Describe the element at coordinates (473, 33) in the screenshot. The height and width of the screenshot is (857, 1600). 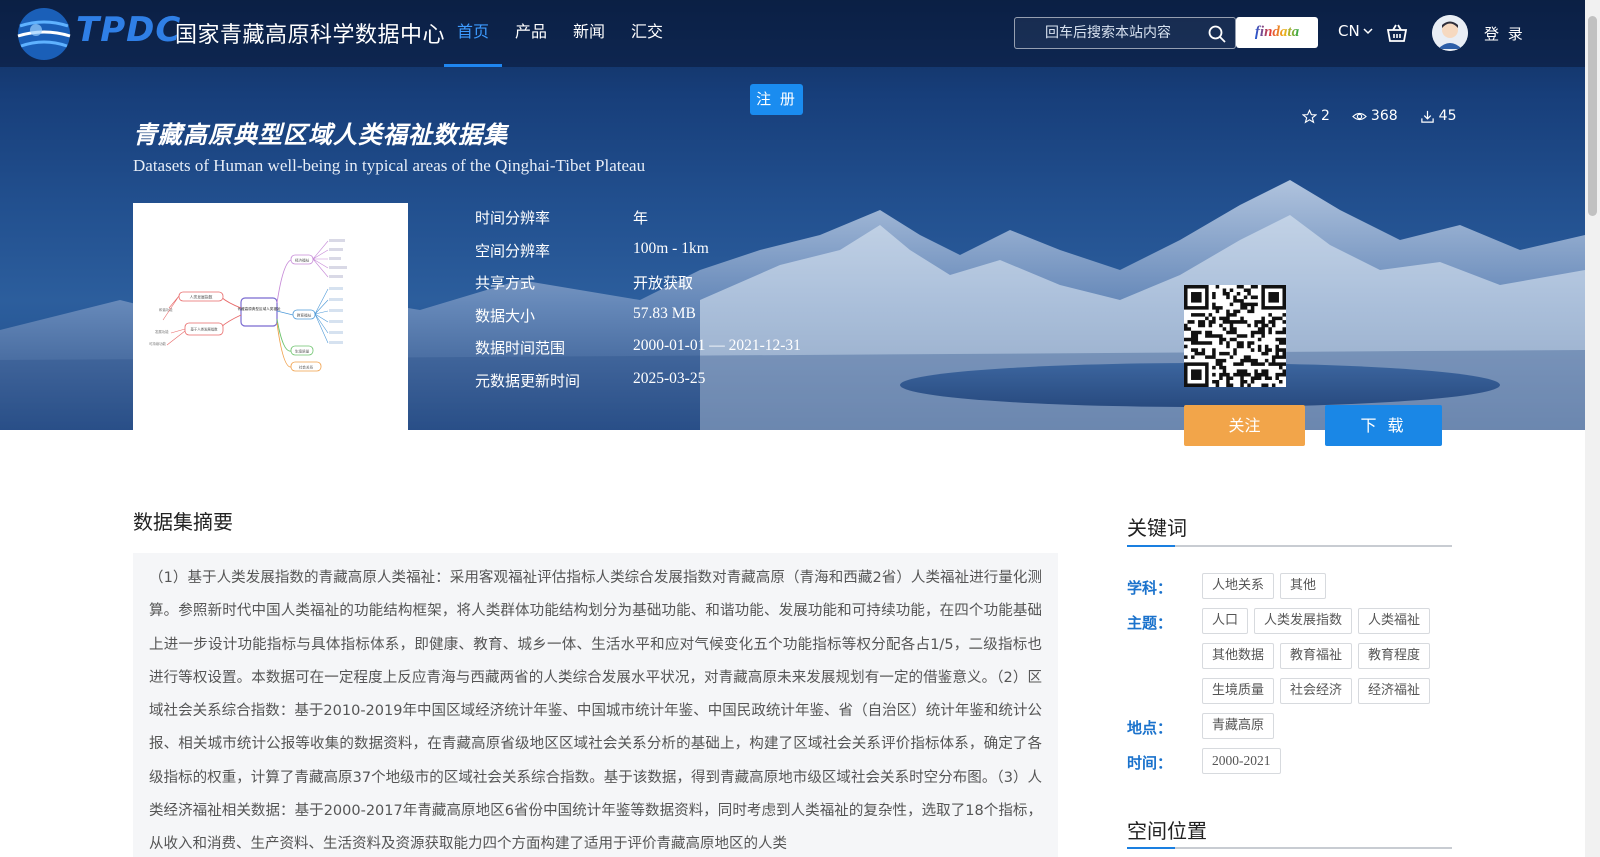
I see `nav-home: 首页` at that location.